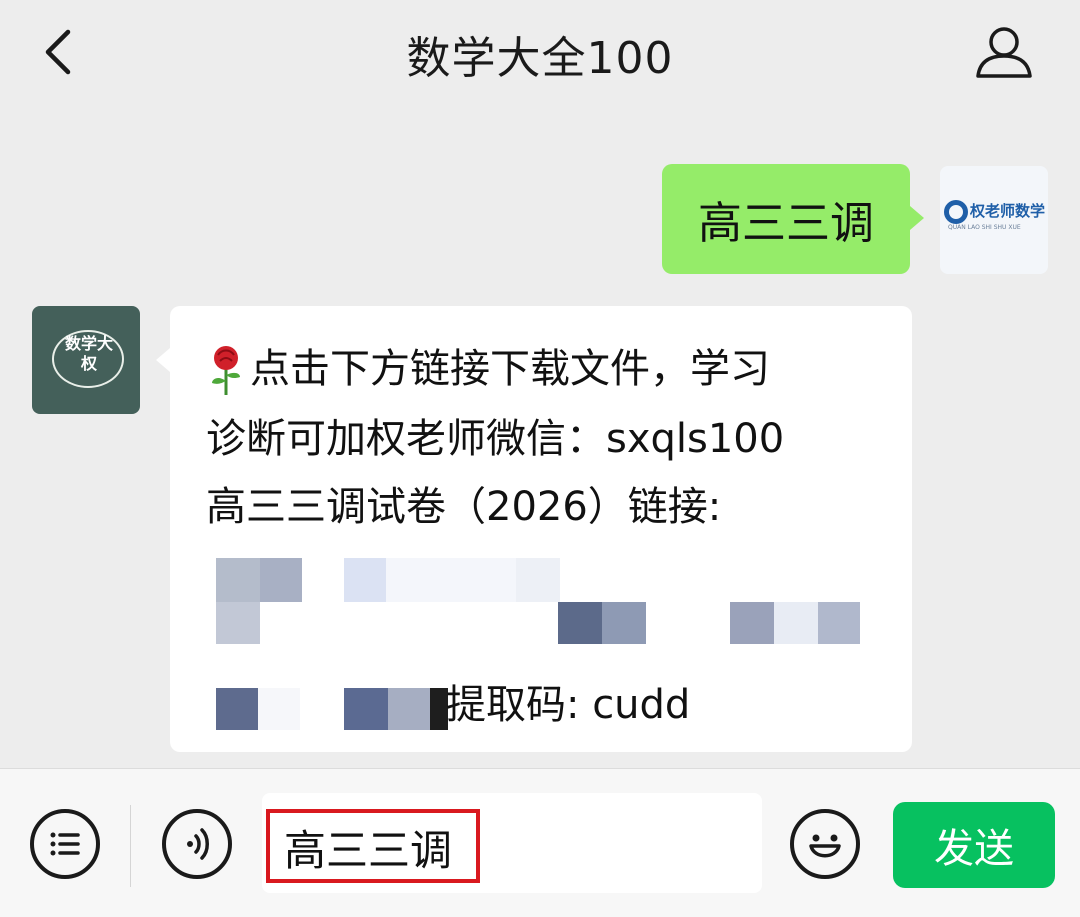 Image resolution: width=1080 pixels, height=917 pixels. Describe the element at coordinates (1008, 211) in the screenshot. I see `avatar-brand-text: 权老师数学` at that location.